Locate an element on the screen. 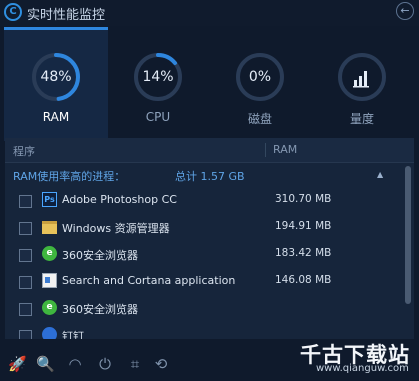 The image size is (419, 381). table-row: 钉钉 is located at coordinates (202, 331).